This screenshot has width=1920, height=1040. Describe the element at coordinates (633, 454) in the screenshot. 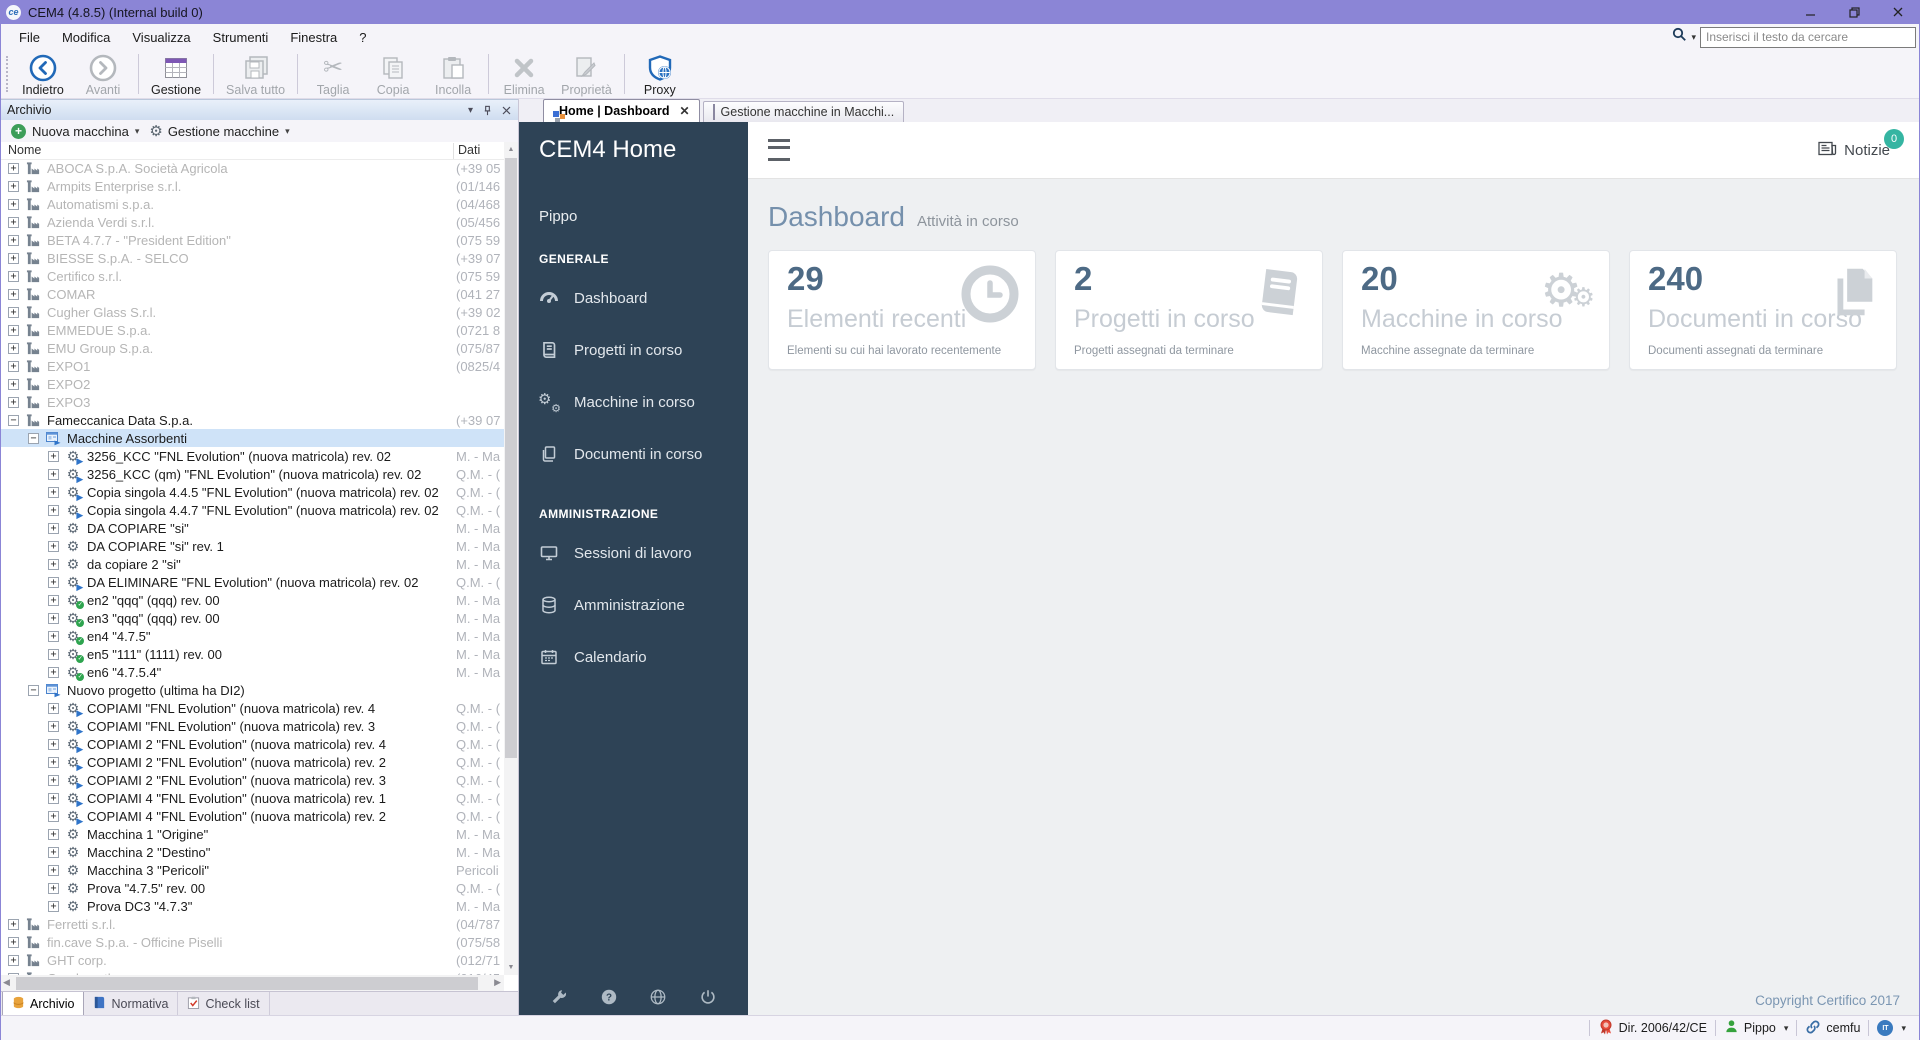

I see `sidebar-item-documenti-in-corso: Documenti in corso` at that location.